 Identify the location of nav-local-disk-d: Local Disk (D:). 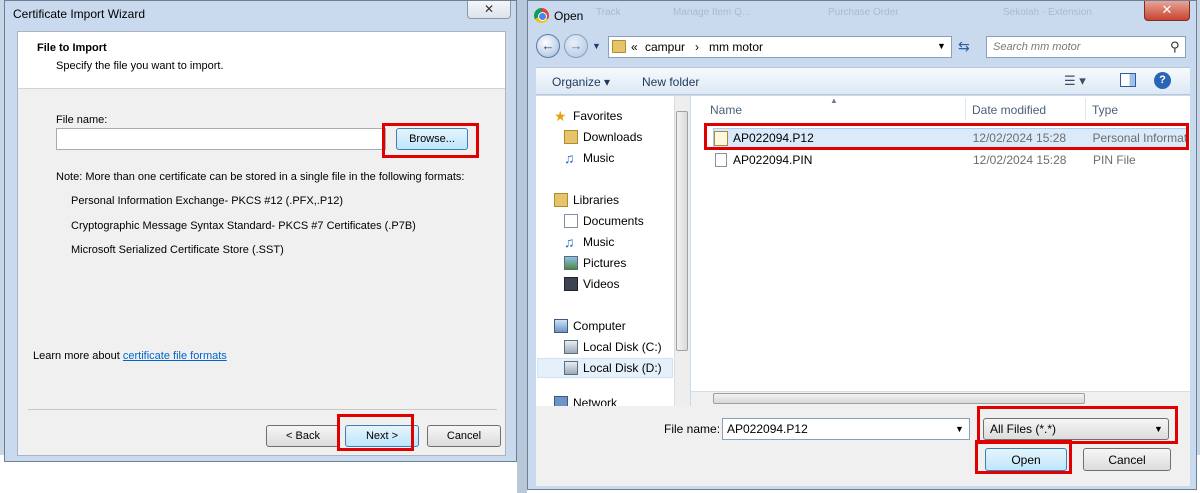
(613, 368).